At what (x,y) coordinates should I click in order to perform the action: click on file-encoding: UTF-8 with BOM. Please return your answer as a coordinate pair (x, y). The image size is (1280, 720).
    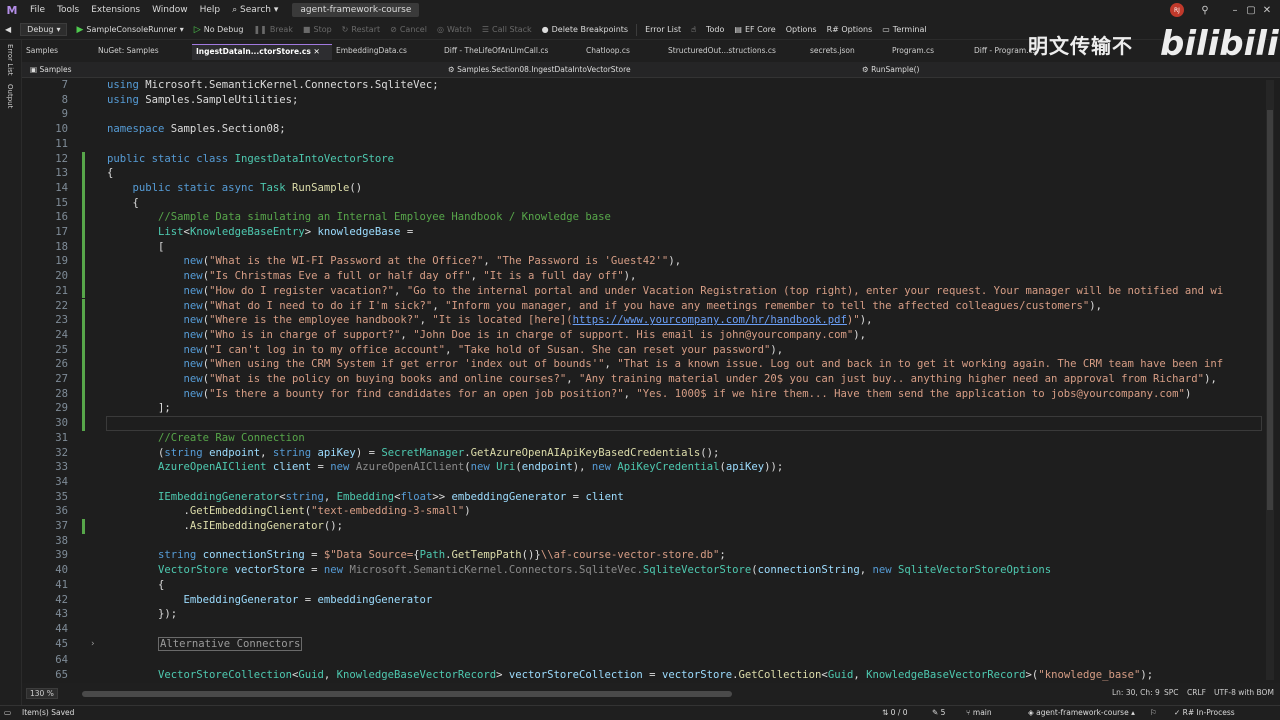
    Looking at the image, I should click on (1244, 692).